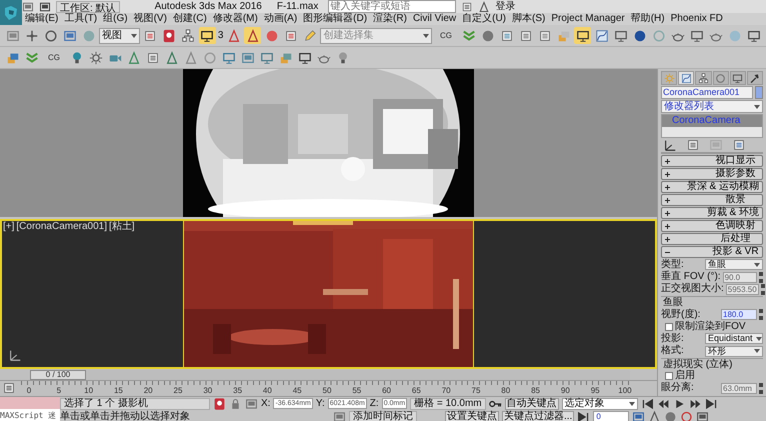 Image resolution: width=766 pixels, height=421 pixels. What do you see at coordinates (80, 19) in the screenshot?
I see `menu-item: 工具(T)` at bounding box center [80, 19].